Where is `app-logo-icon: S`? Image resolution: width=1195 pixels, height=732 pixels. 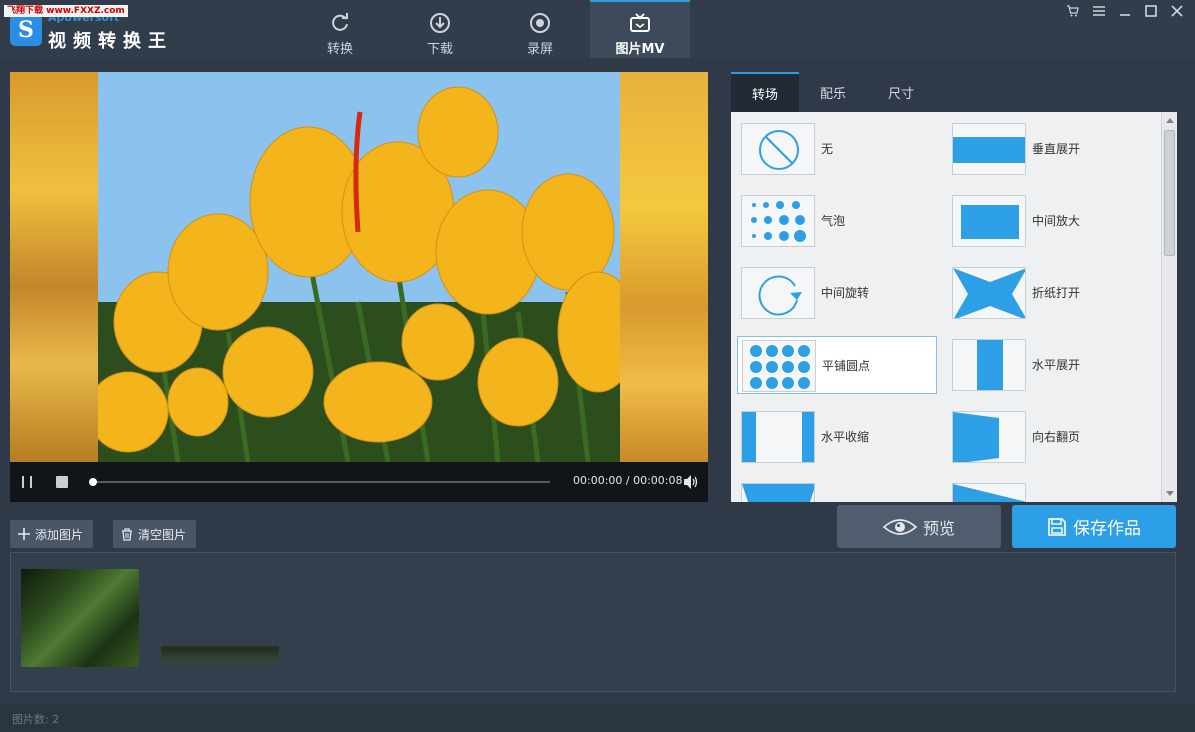
app-logo-icon: S is located at coordinates (26, 30).